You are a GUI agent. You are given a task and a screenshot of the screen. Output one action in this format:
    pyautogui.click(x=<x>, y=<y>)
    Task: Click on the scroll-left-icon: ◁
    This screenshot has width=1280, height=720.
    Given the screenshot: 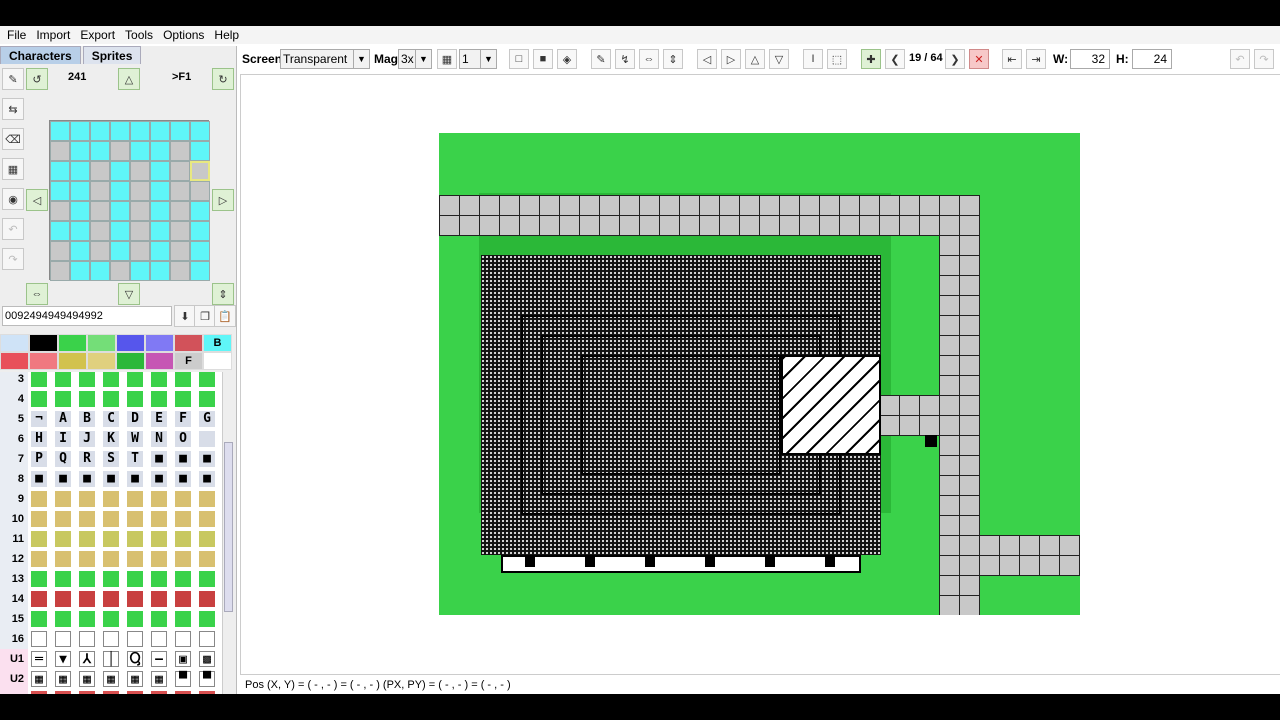 What is the action you would take?
    pyautogui.click(x=707, y=59)
    